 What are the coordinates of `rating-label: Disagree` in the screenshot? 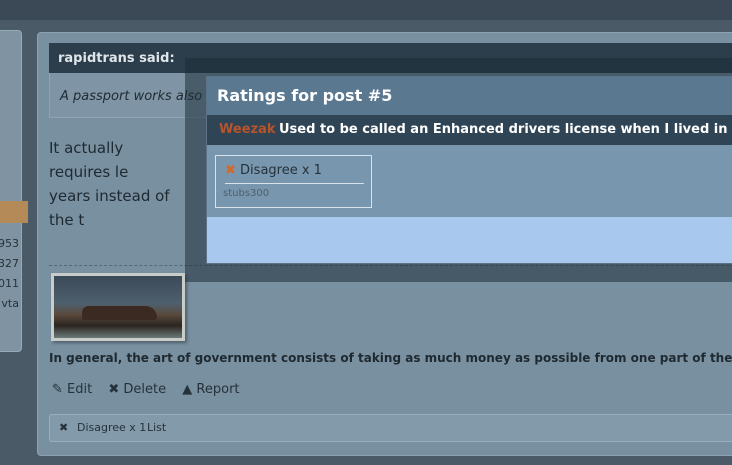 It's located at (269, 170).